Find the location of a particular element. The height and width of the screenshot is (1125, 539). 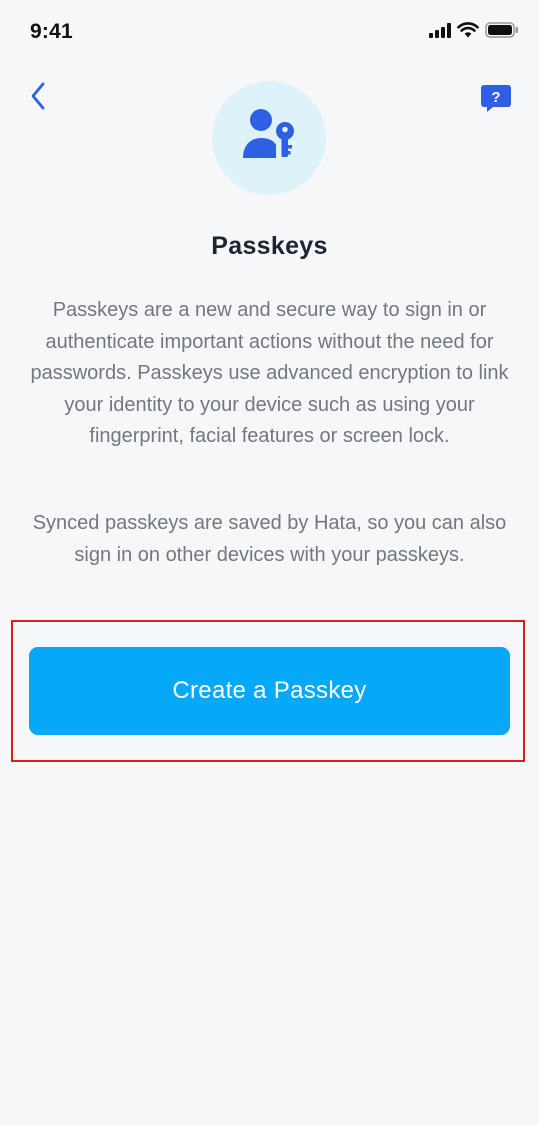

help-chat-bubble-icon: ? is located at coordinates (496, 102).